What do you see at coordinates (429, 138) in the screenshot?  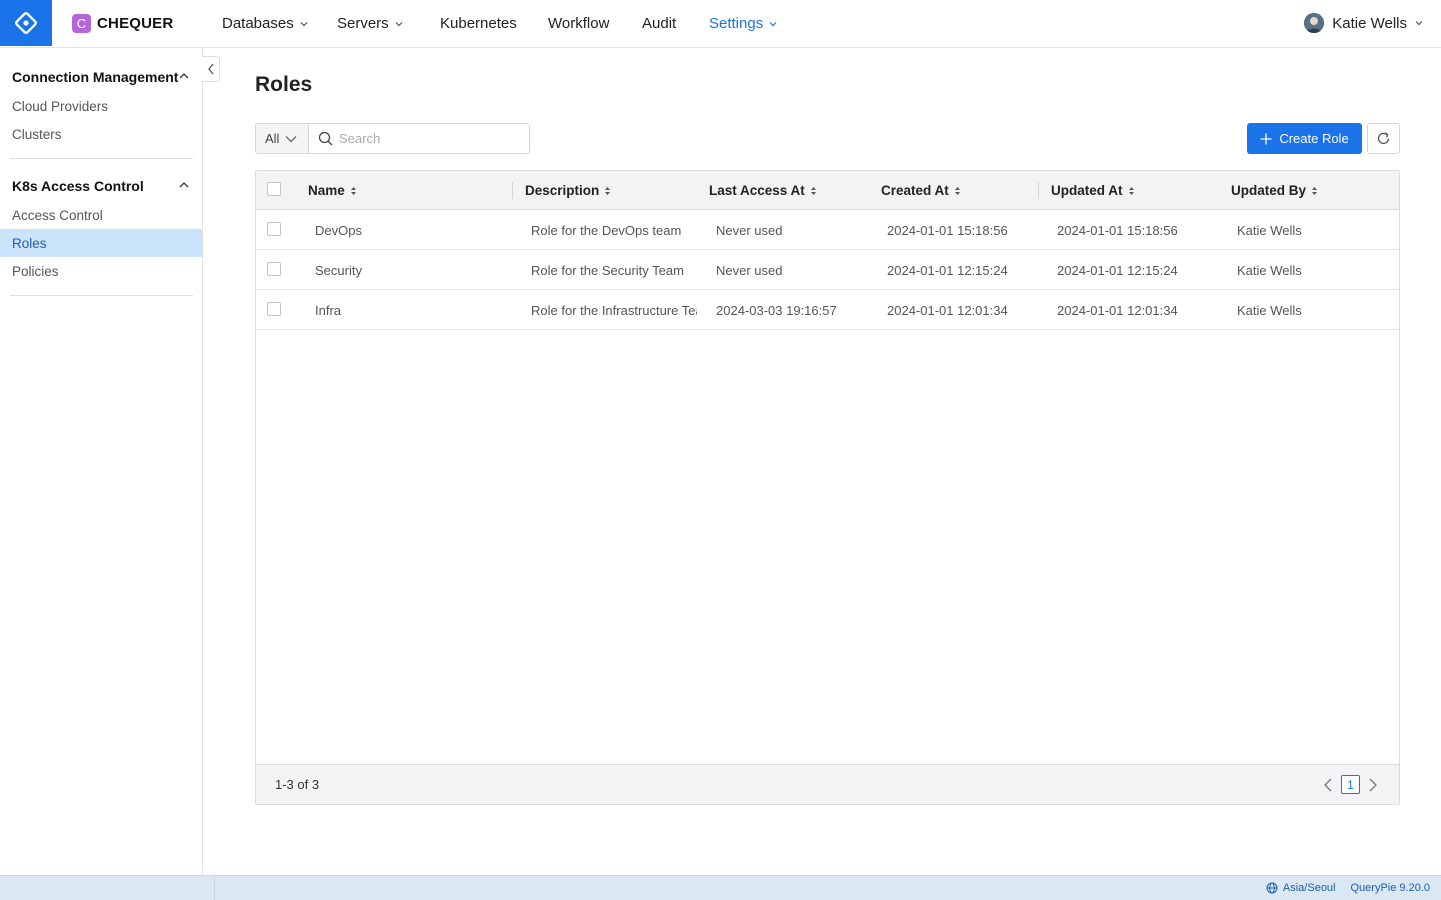 I see `search-input` at bounding box center [429, 138].